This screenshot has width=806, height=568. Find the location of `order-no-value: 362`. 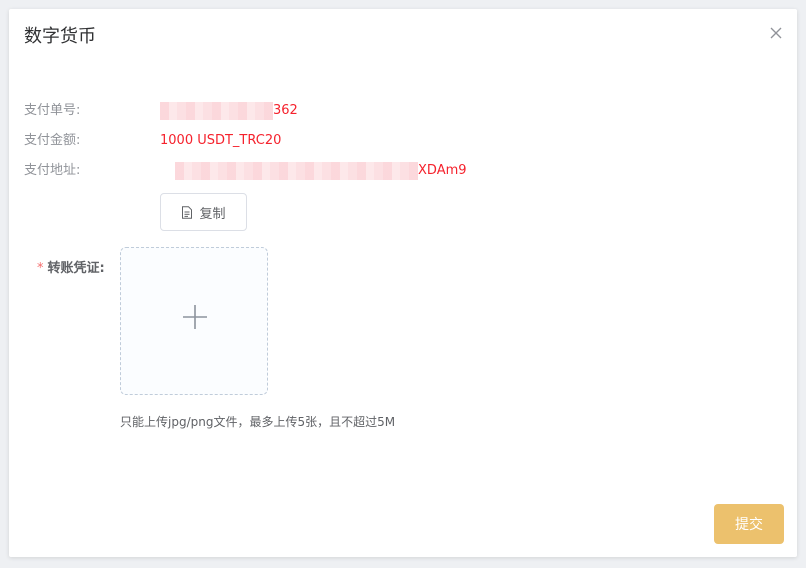

order-no-value: 362 is located at coordinates (229, 111).